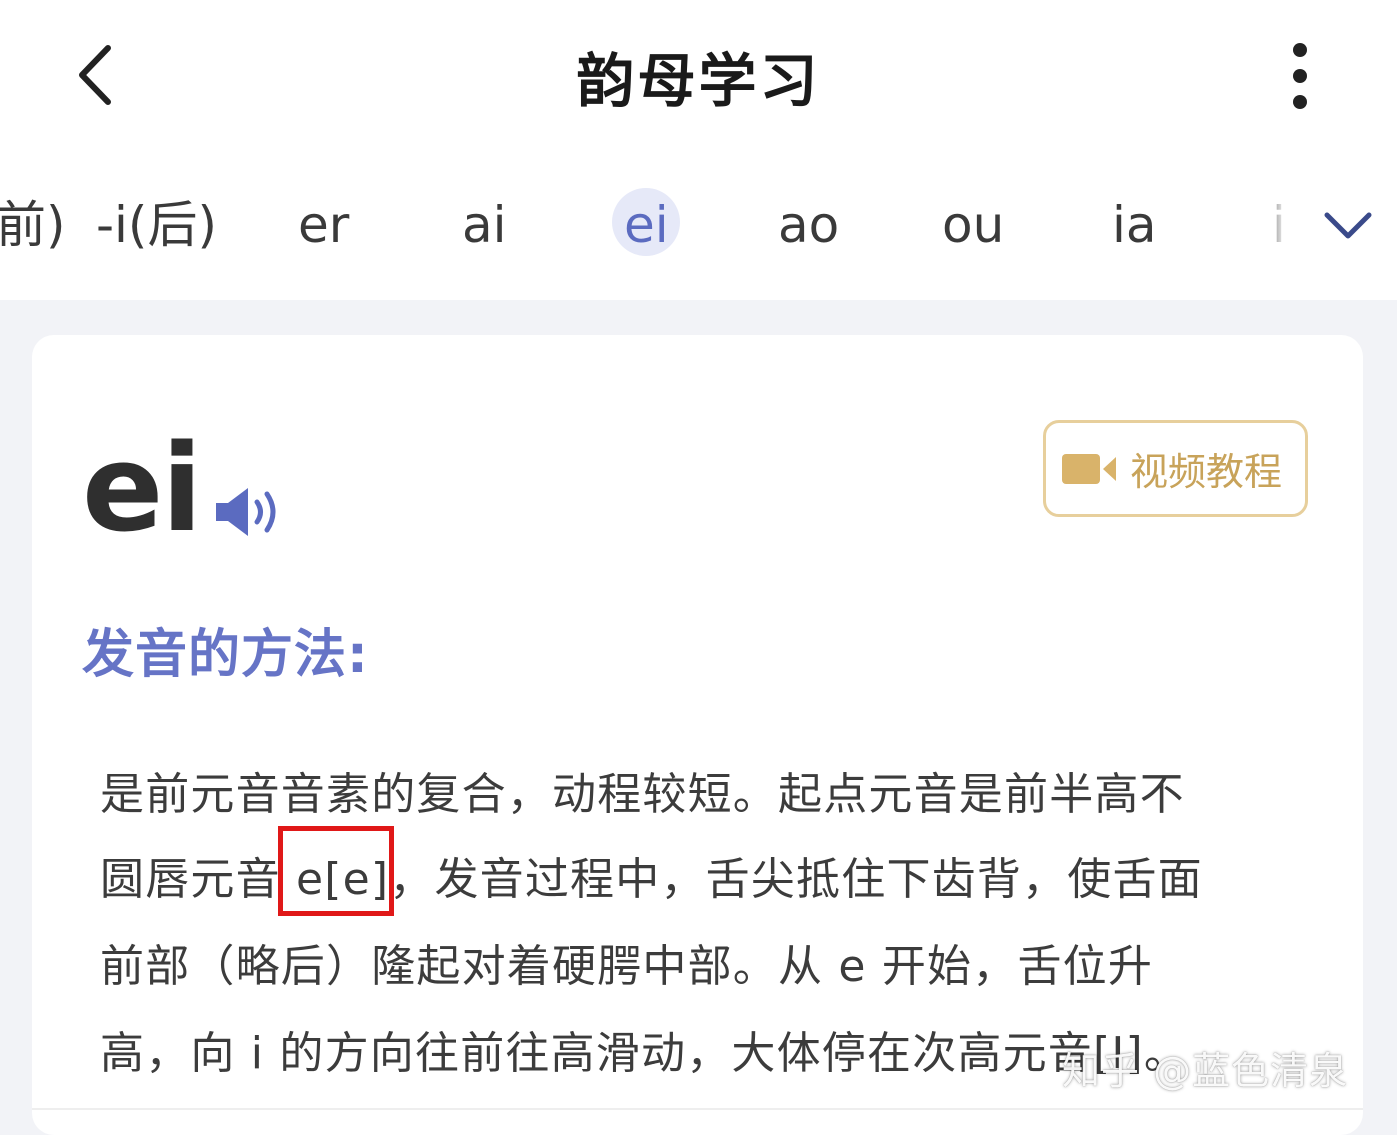 This screenshot has width=1397, height=1135. I want to click on final-tabs: 前) -i(后) er ai ei ao ou ia ie, so click(698, 225).